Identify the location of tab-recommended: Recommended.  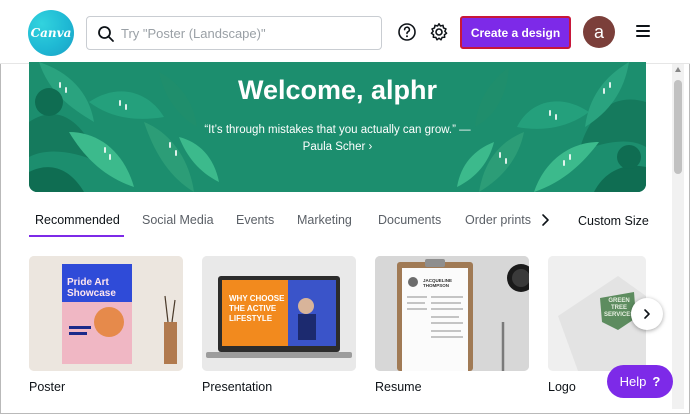
(77, 220).